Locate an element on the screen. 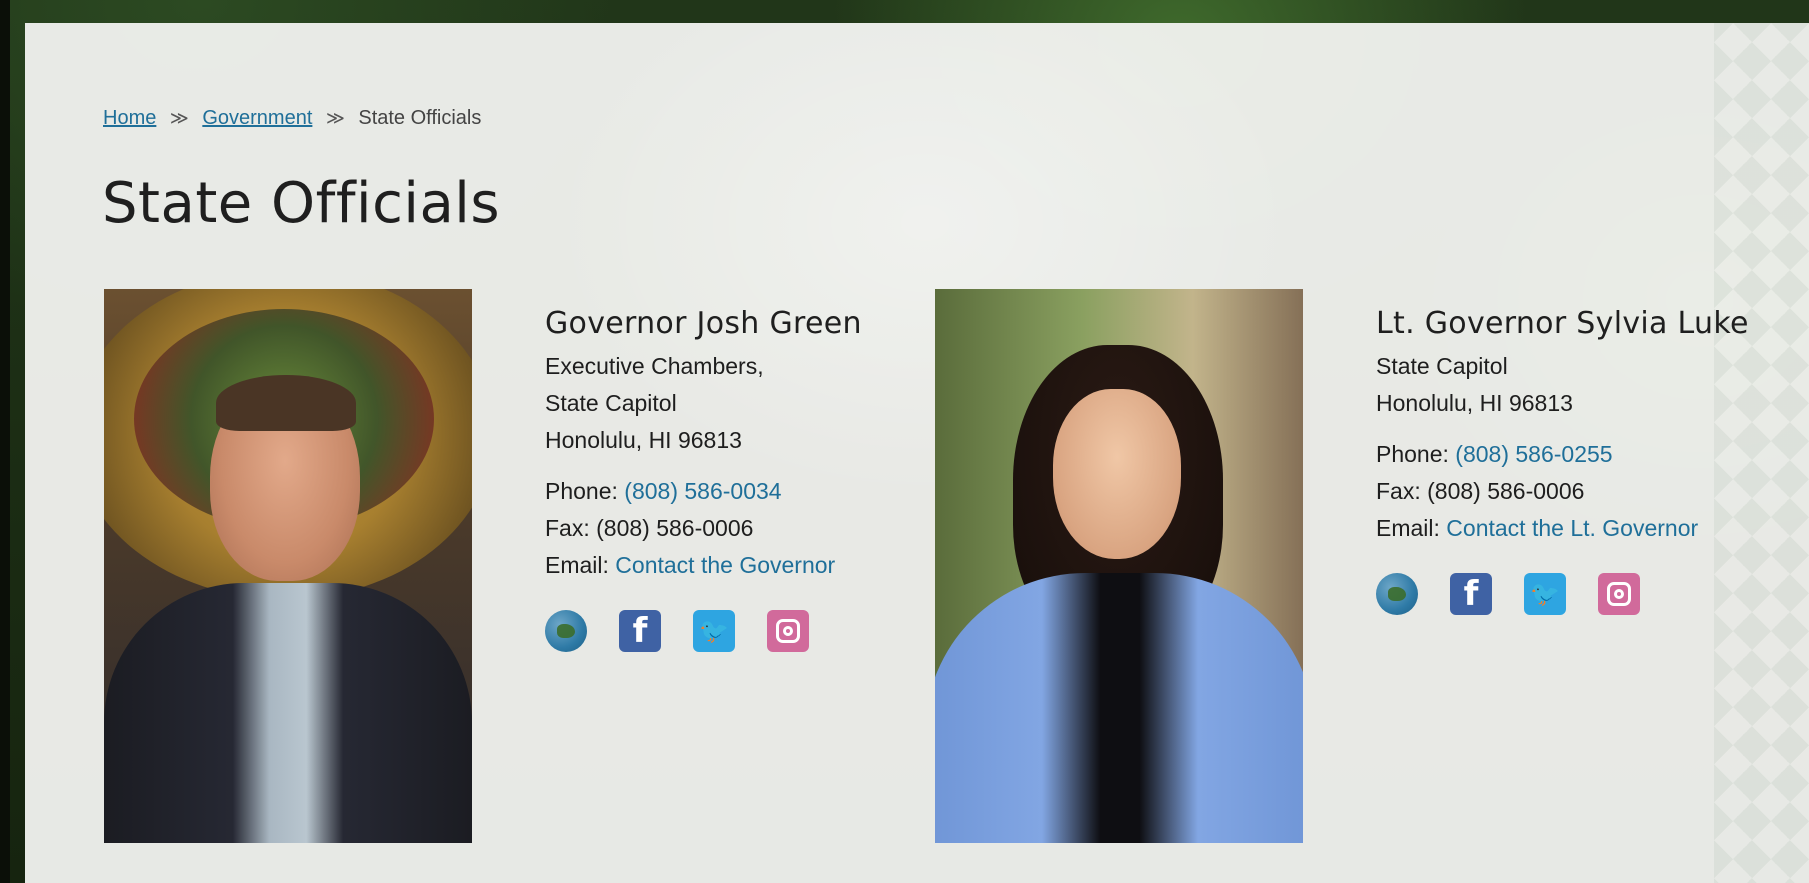 Image resolution: width=1809 pixels, height=883 pixels. email-row: Email: Contact the Lt. Governor is located at coordinates (1562, 528).